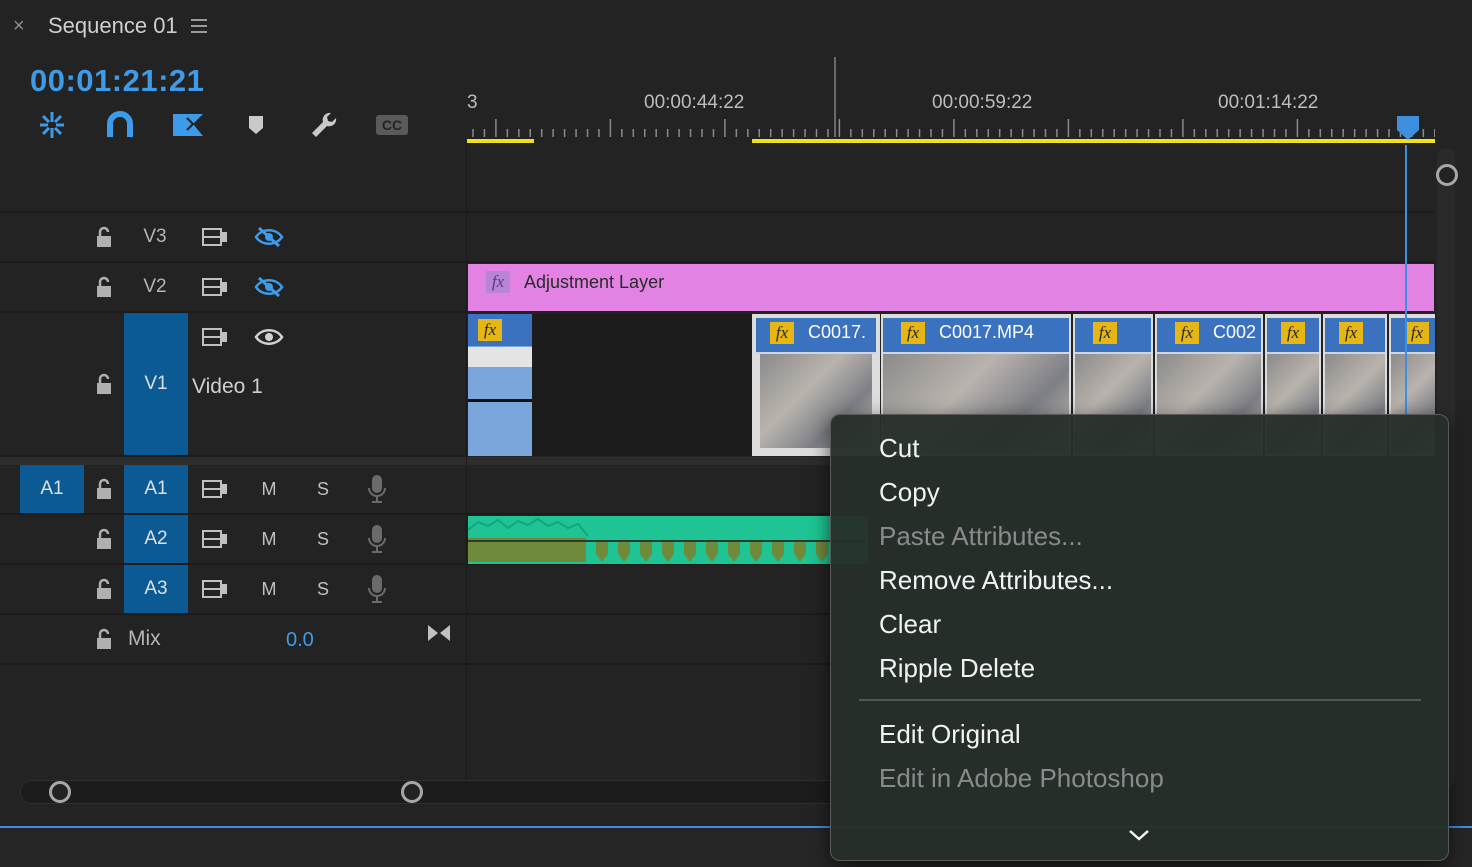  Describe the element at coordinates (1235, 332) in the screenshot. I see `clip-label: C002` at that location.